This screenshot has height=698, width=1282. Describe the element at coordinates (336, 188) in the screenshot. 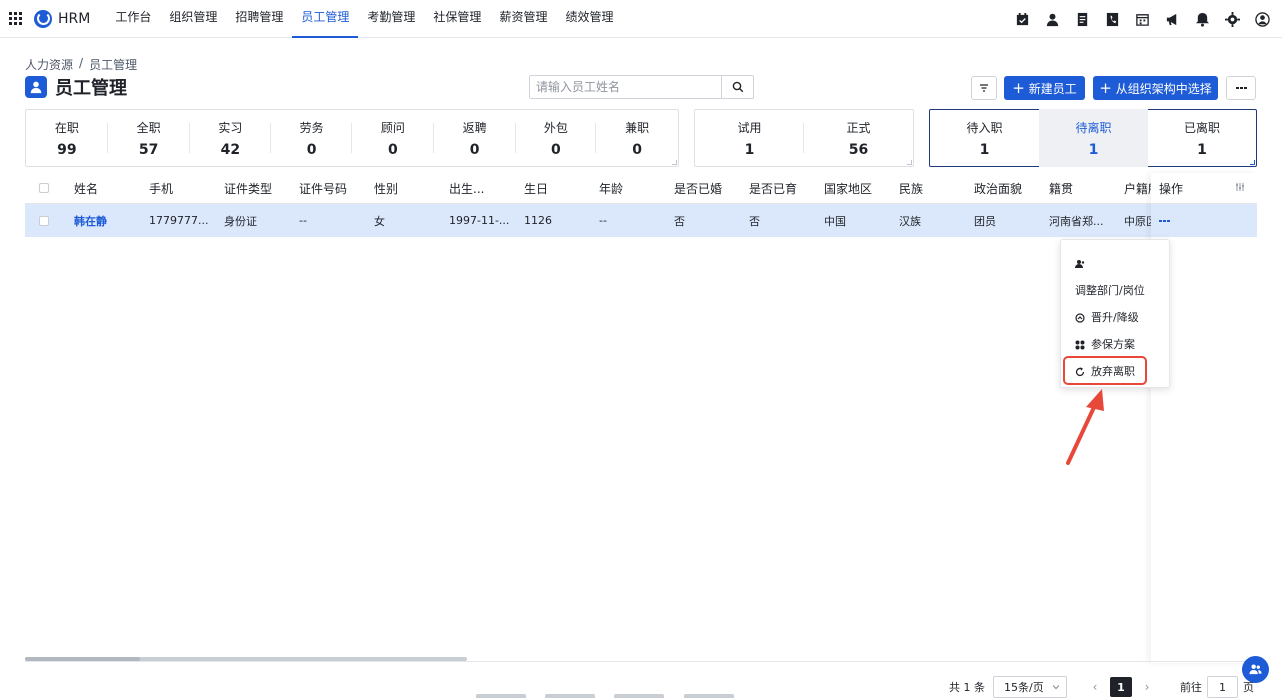

I see `col-header-id-number: 证件号码` at that location.